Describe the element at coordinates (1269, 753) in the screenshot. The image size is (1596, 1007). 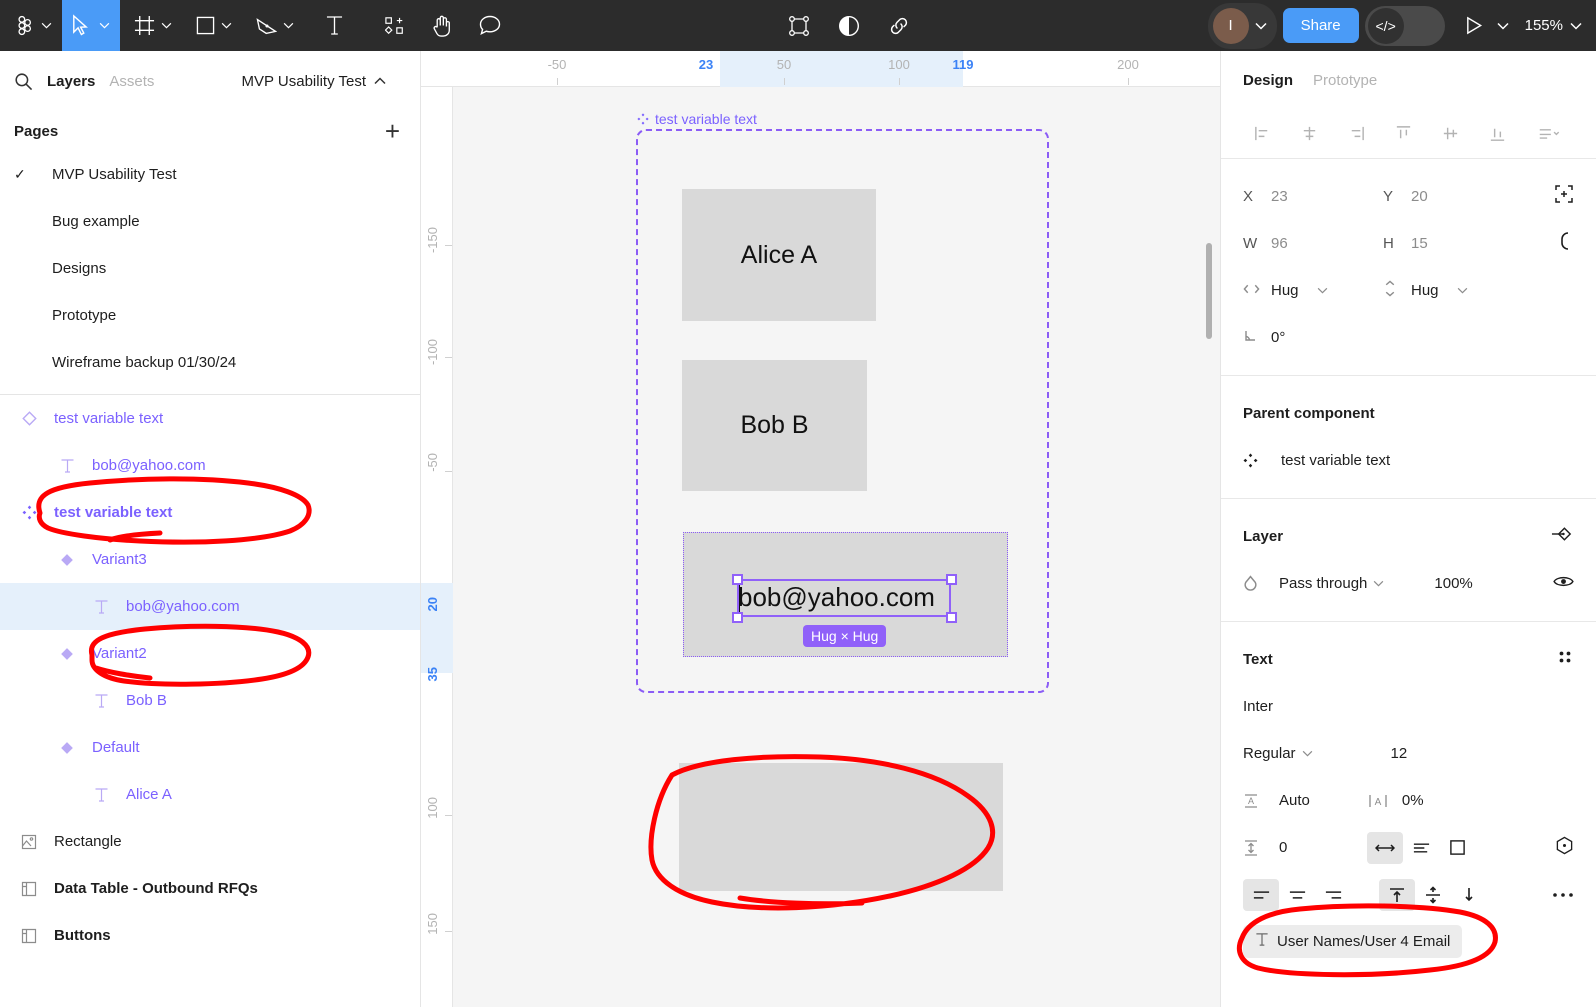
I see `font-weight-value: Regular` at that location.